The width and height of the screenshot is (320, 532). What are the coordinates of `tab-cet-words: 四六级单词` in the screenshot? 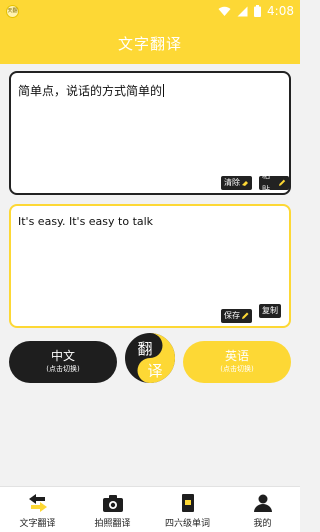 It's located at (187, 509).